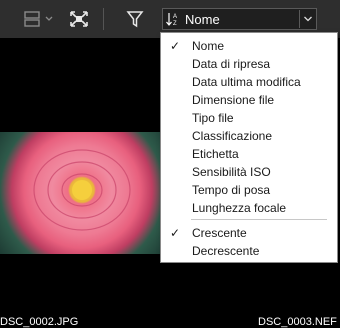 Image resolution: width=340 pixels, height=328 pixels. Describe the element at coordinates (82, 190) in the screenshot. I see `dahlia-flower-image` at that location.